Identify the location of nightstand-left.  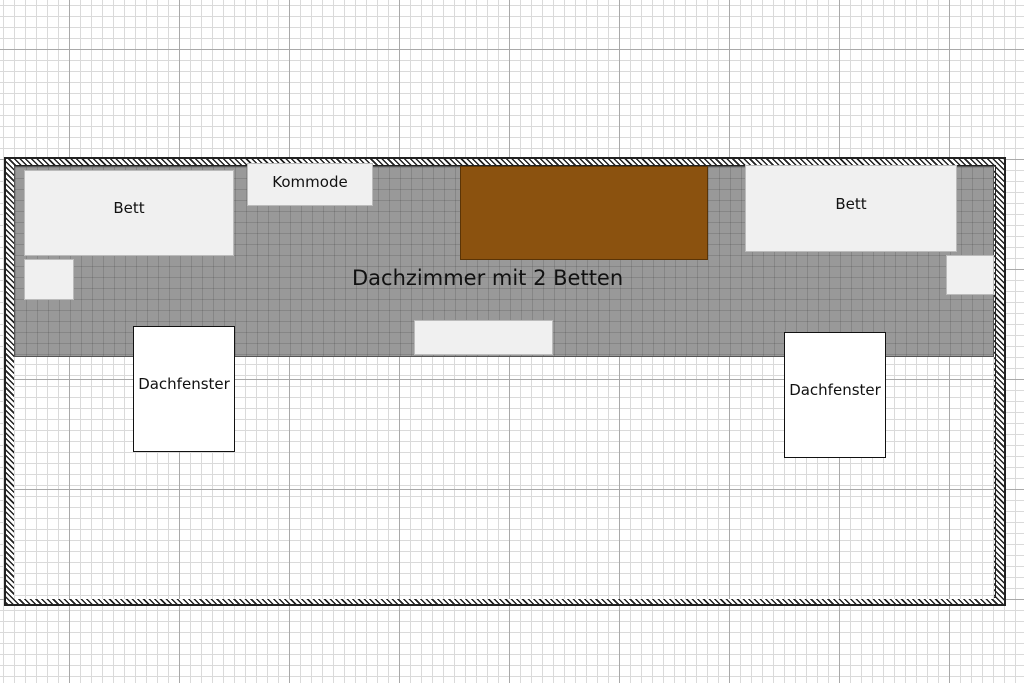
(49, 279).